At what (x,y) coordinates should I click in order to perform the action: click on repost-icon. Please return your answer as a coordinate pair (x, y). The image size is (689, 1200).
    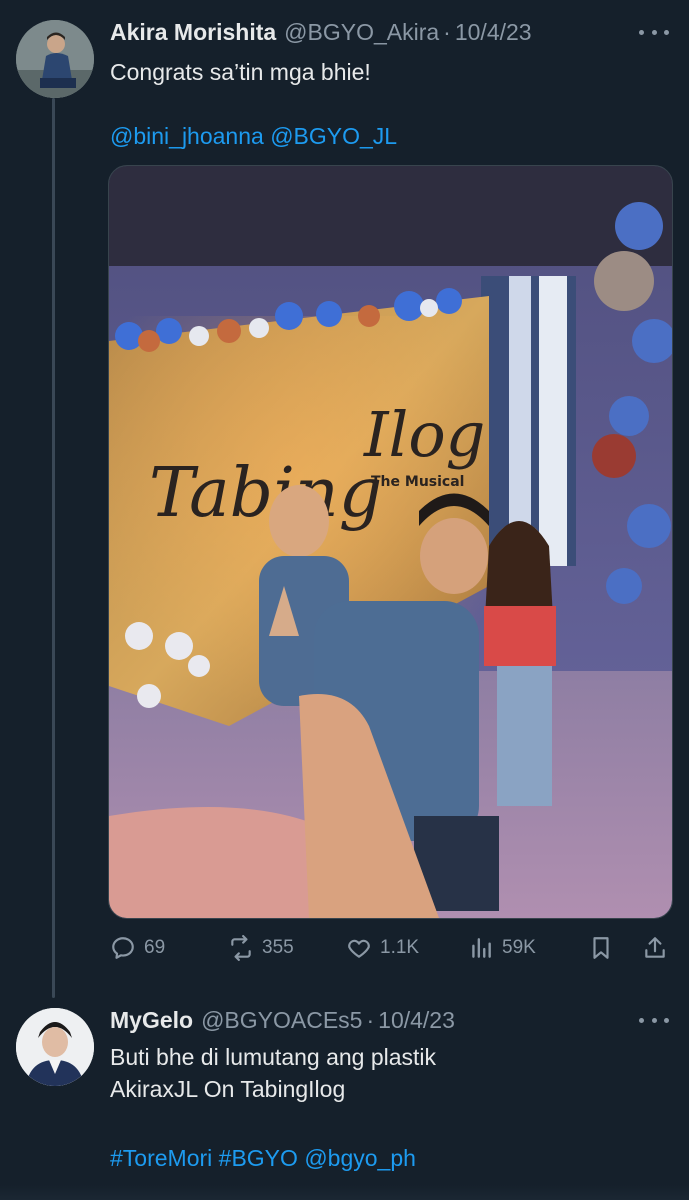
    Looking at the image, I should click on (241, 948).